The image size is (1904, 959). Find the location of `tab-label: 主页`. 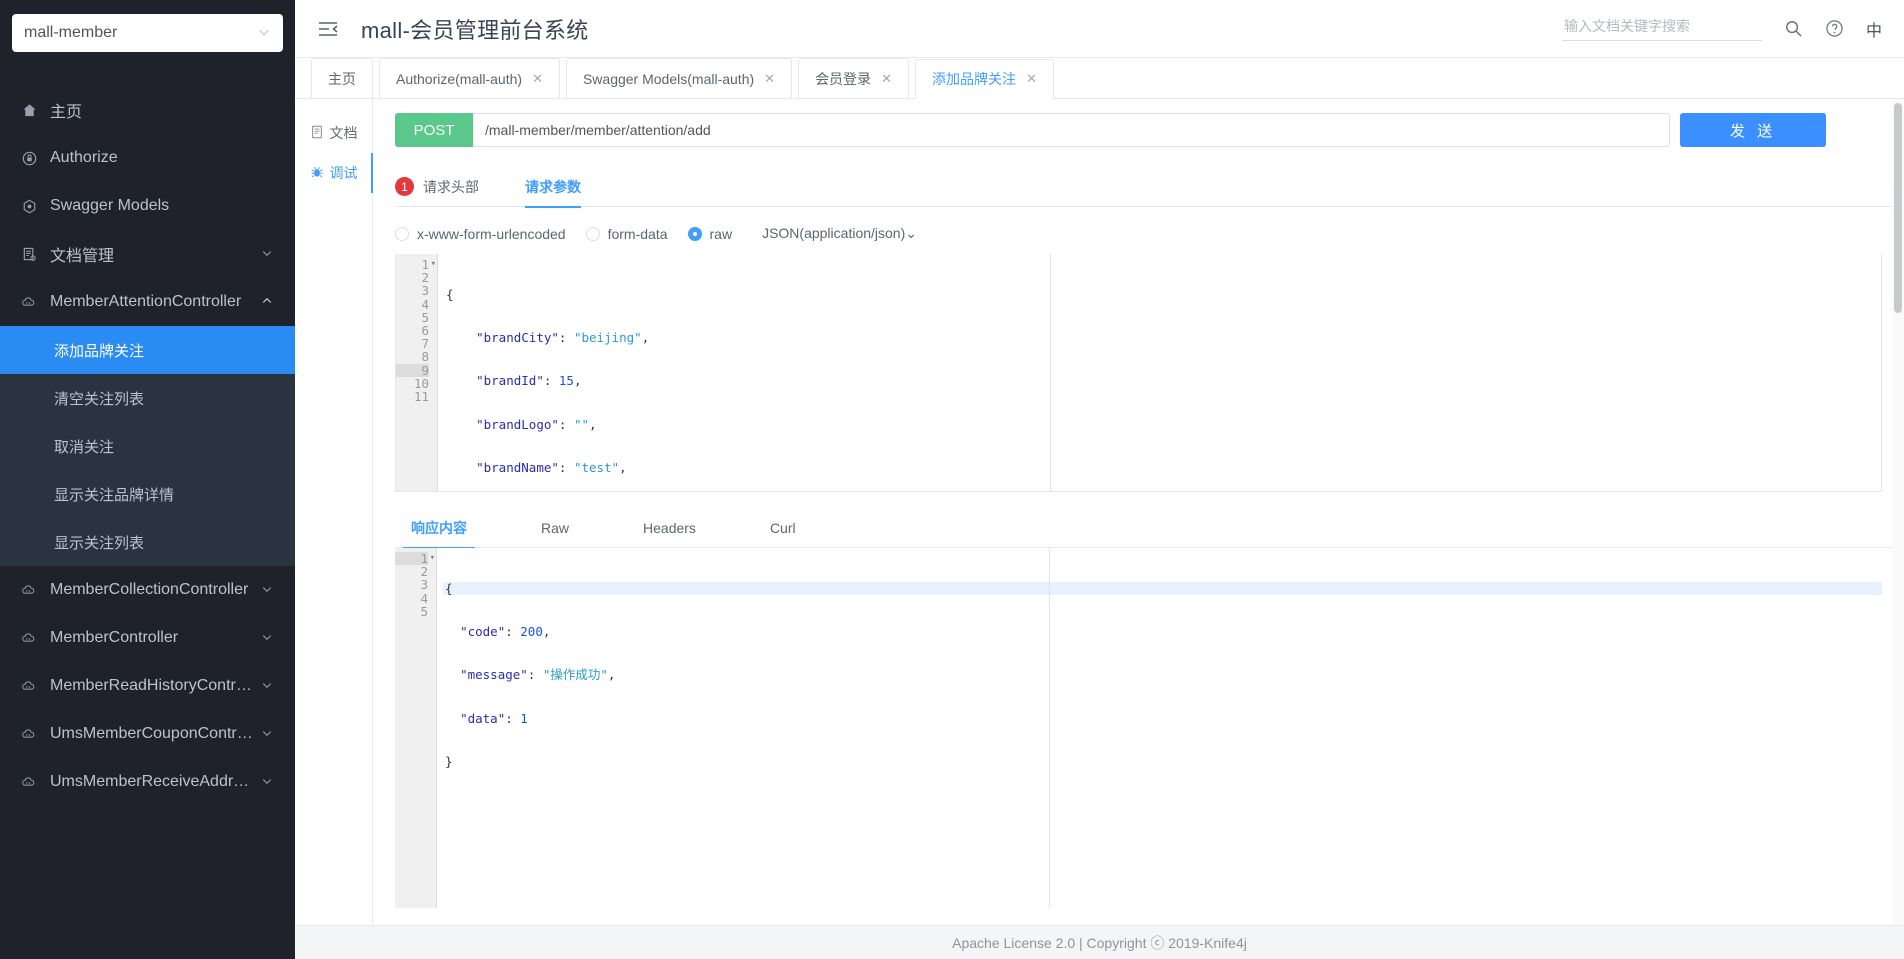

tab-label: 主页 is located at coordinates (342, 78).